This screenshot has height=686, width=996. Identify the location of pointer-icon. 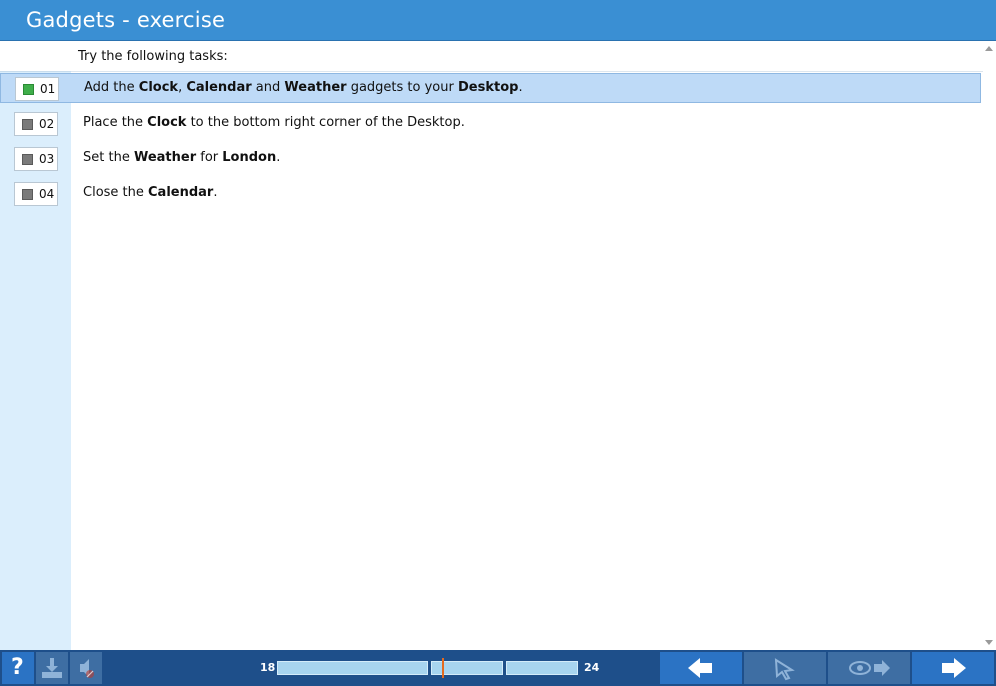
(784, 669).